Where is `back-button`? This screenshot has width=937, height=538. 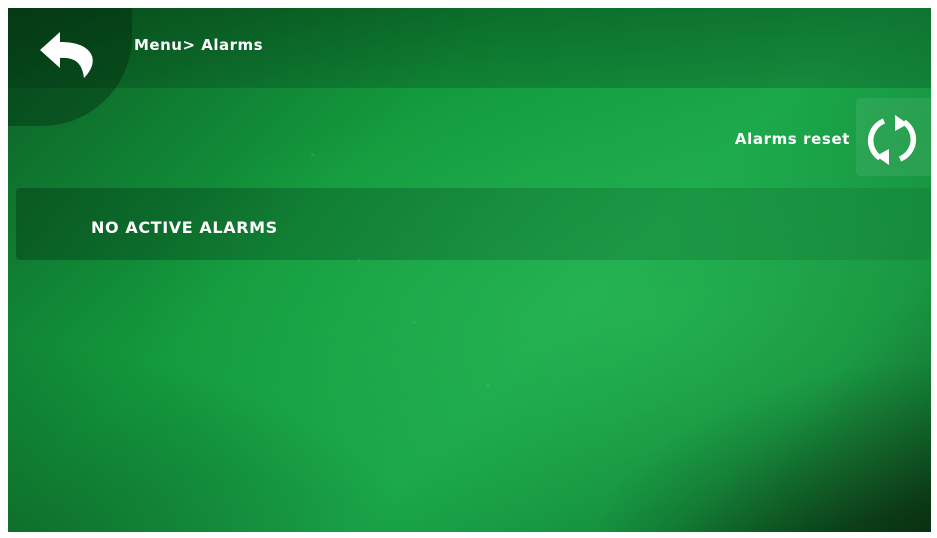
back-button is located at coordinates (70, 67).